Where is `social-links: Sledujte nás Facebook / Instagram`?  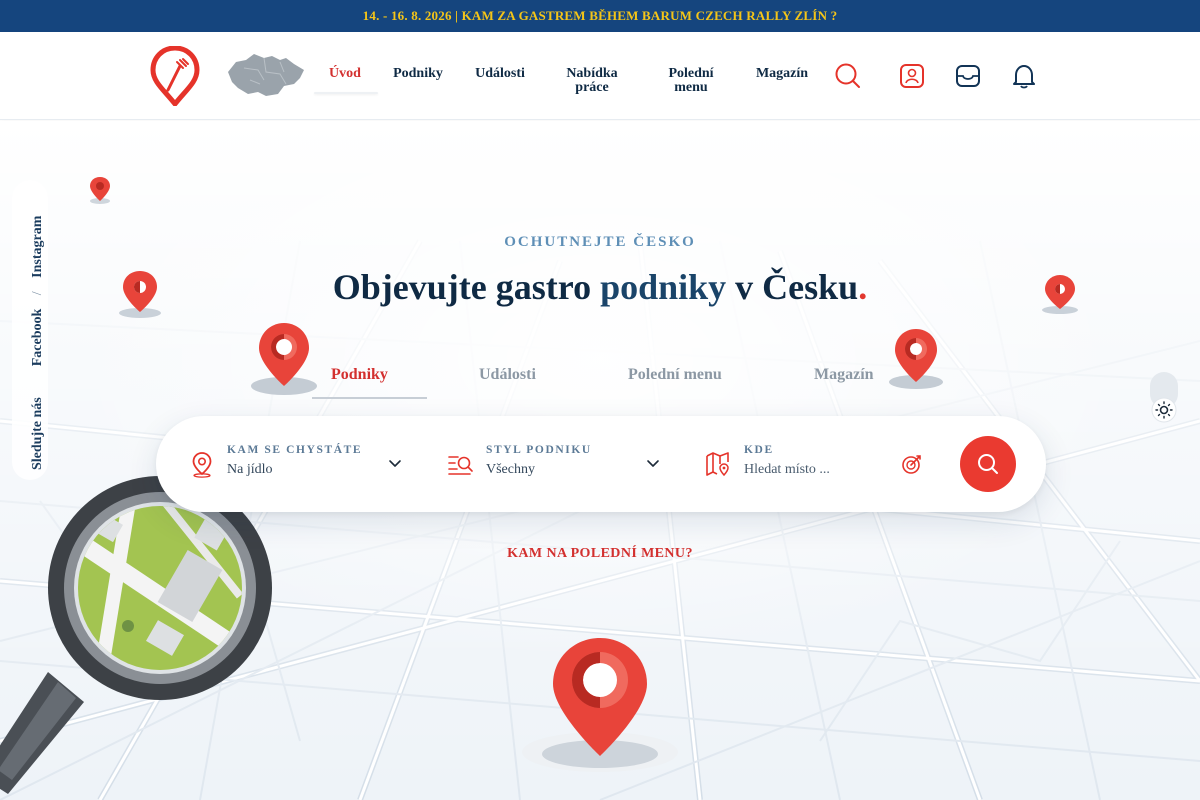 social-links: Sledujte nás Facebook / Instagram is located at coordinates (38, 343).